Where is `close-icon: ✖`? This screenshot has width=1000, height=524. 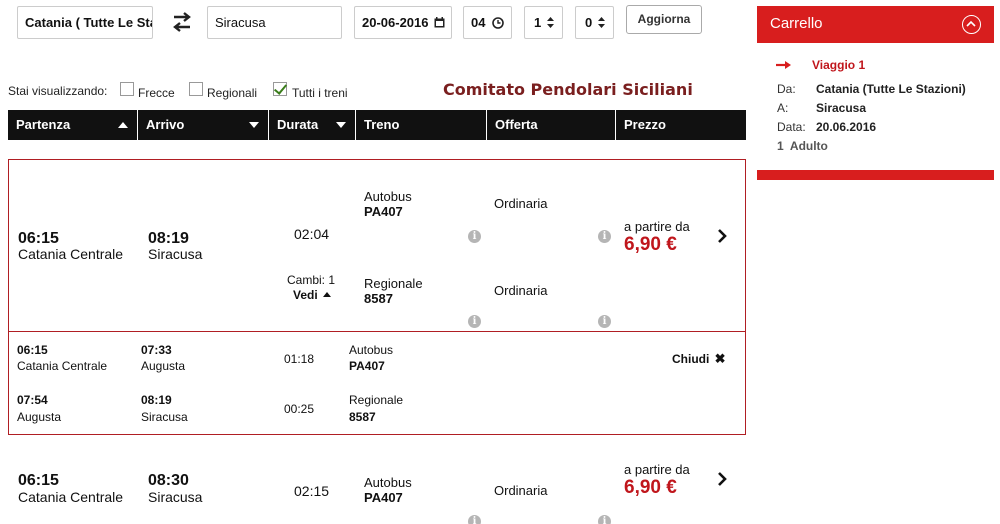 close-icon: ✖ is located at coordinates (720, 358).